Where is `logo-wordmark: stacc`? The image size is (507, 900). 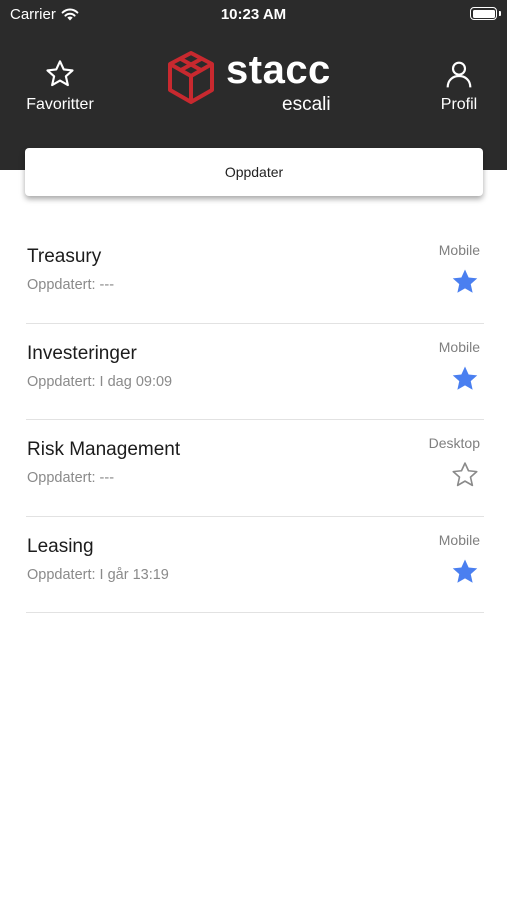
logo-wordmark: stacc is located at coordinates (278, 70).